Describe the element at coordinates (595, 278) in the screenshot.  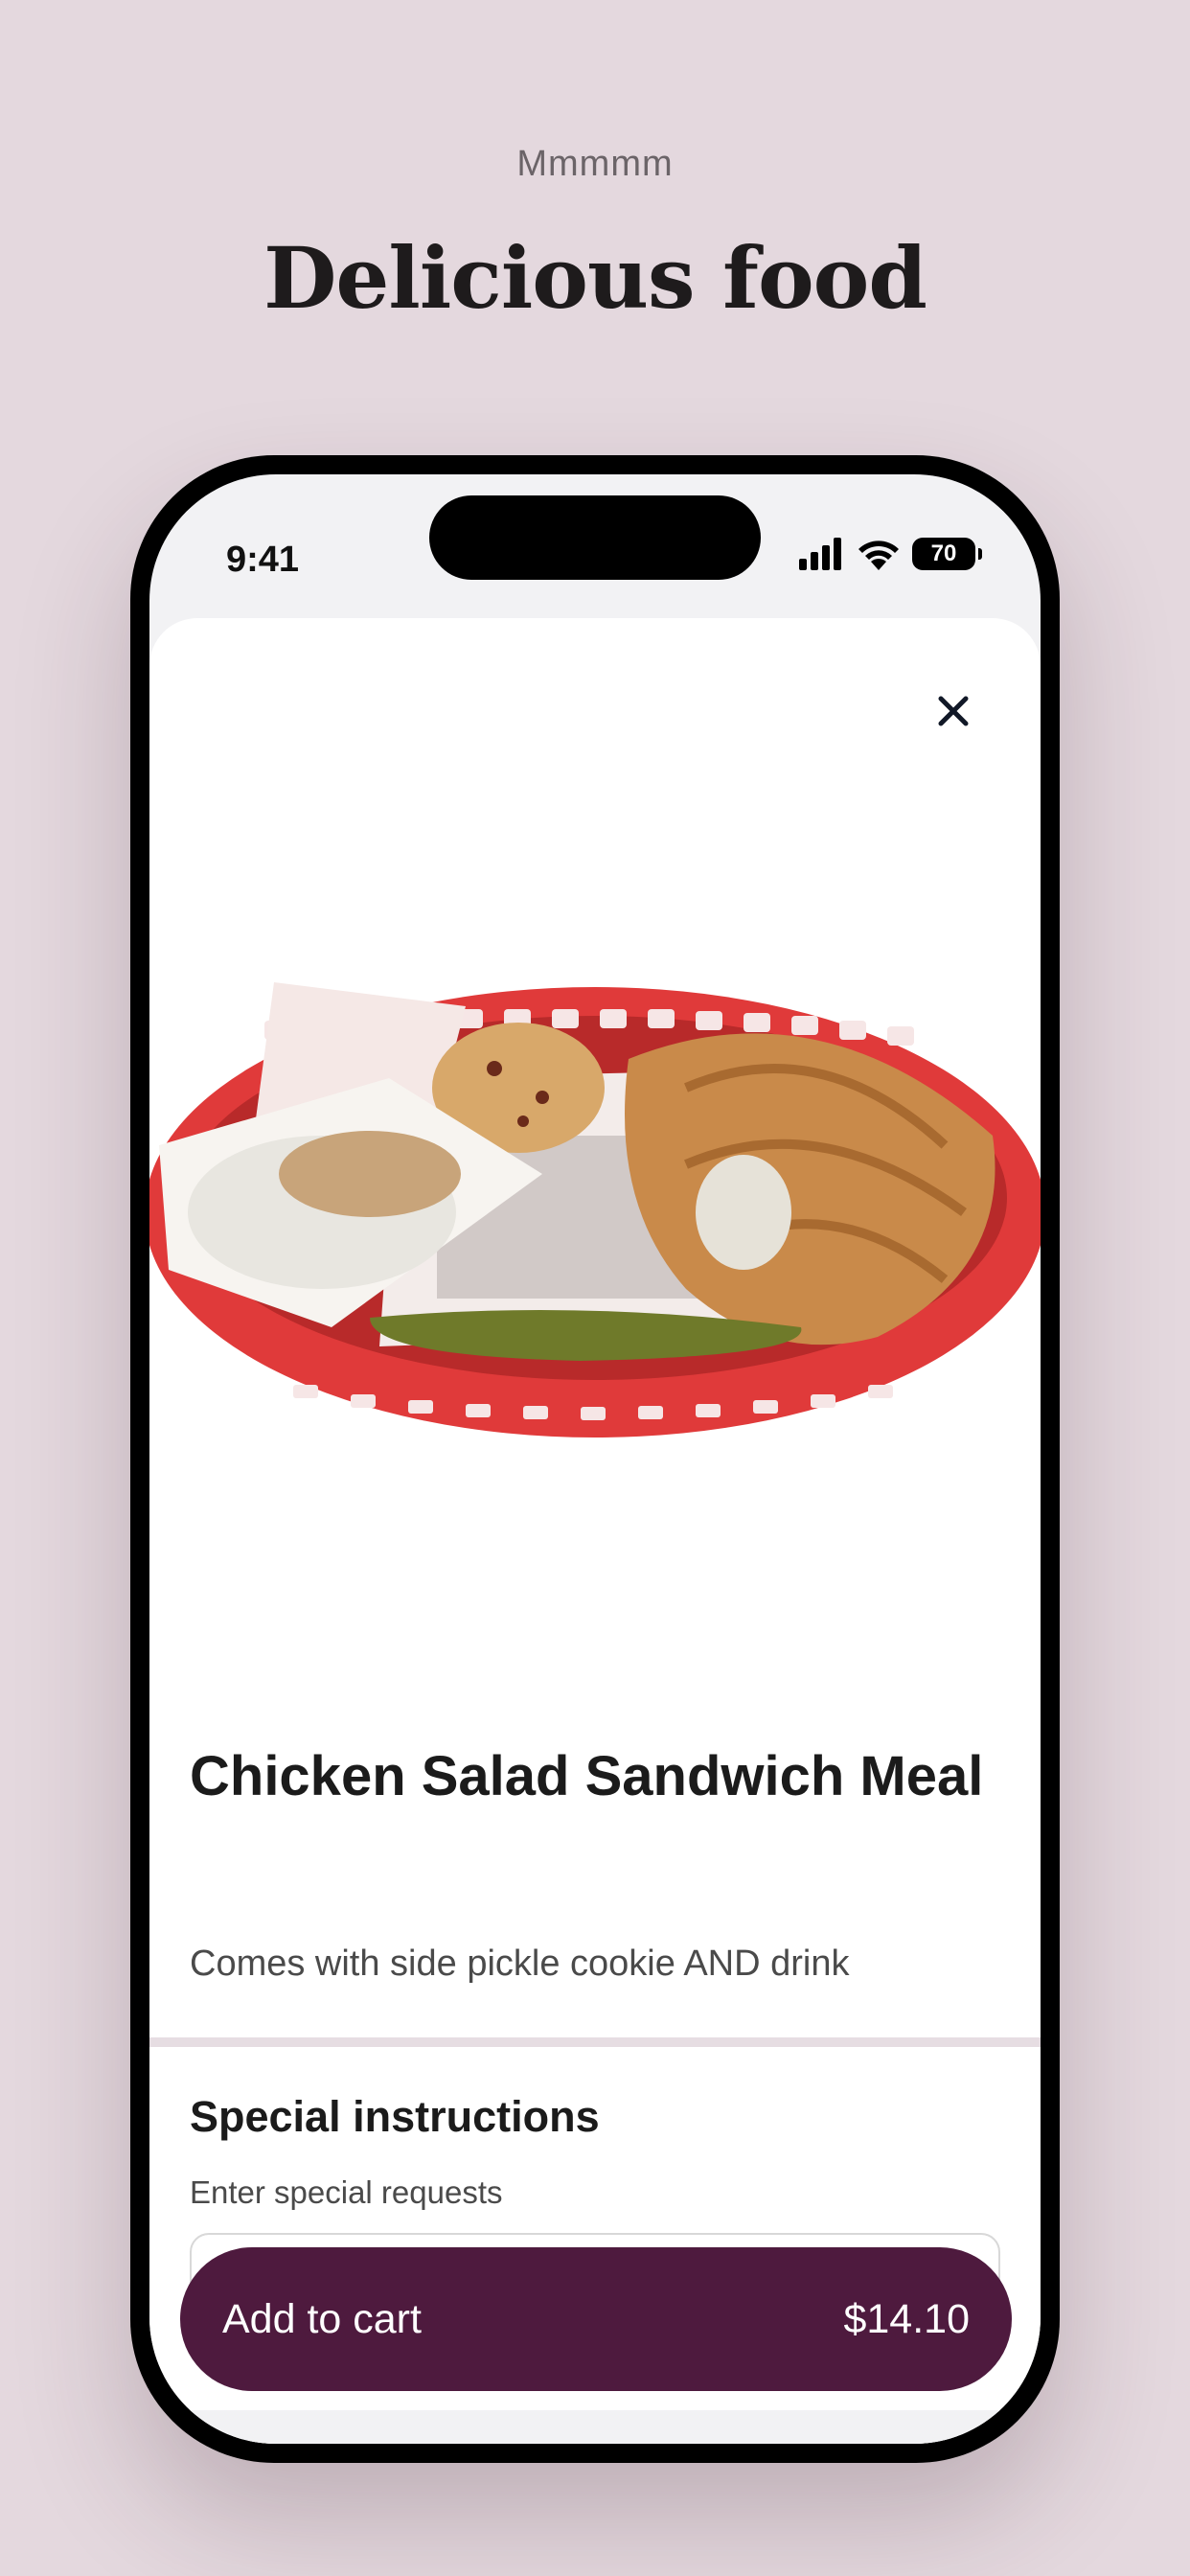
I see `page-headline: Delicious food` at that location.